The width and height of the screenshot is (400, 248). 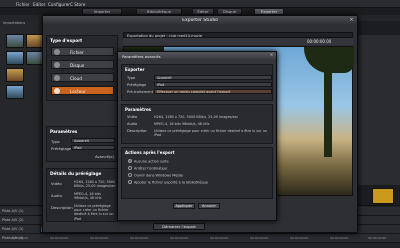 What do you see at coordinates (213, 84) in the screenshot?
I see `adv-preset-select: iPad` at bounding box center [213, 84].